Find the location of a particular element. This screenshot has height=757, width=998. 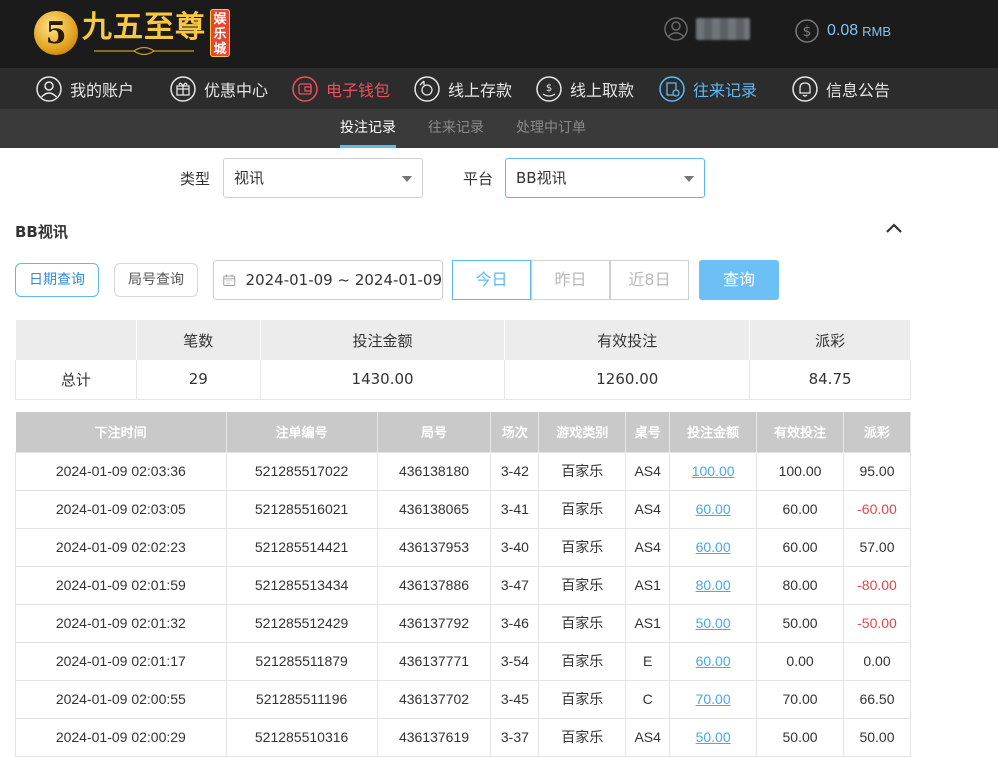

nav-announcements: 信息公告 is located at coordinates (841, 89).